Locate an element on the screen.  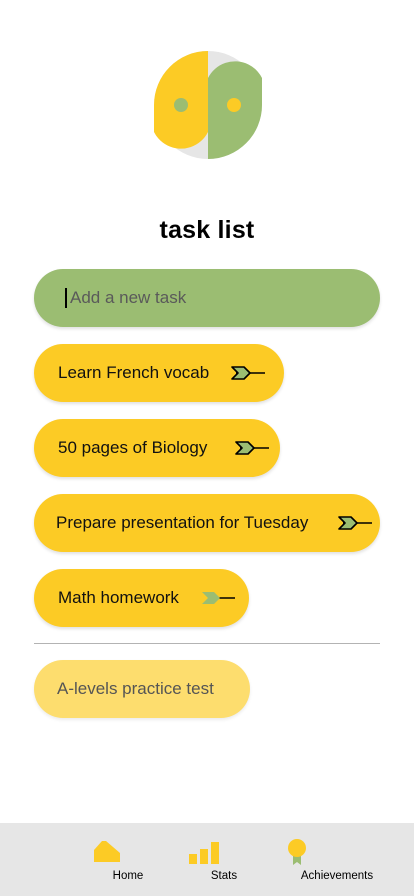
task-item: Math homework is located at coordinates (141, 598).